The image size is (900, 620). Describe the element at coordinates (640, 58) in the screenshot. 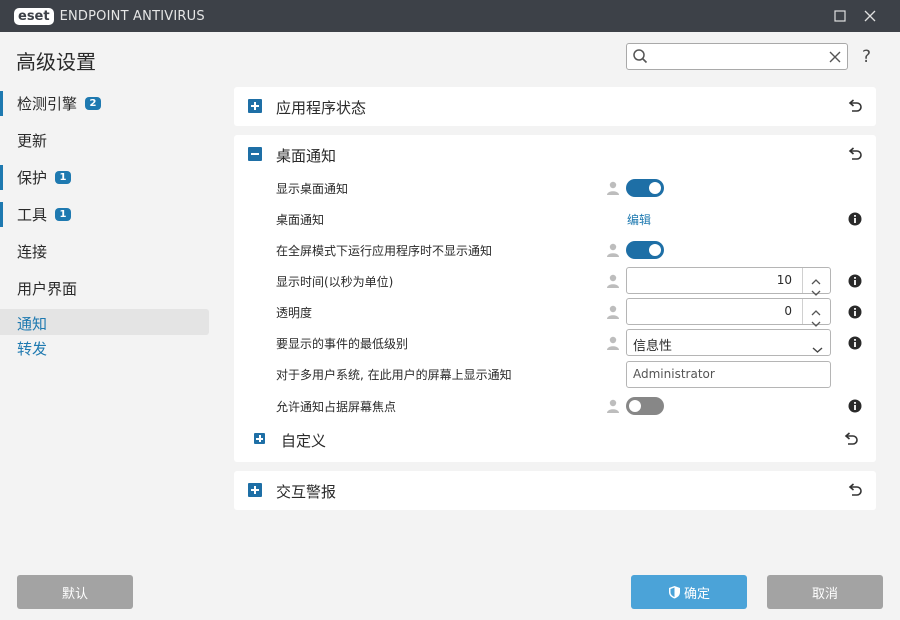

I see `search-icon` at that location.